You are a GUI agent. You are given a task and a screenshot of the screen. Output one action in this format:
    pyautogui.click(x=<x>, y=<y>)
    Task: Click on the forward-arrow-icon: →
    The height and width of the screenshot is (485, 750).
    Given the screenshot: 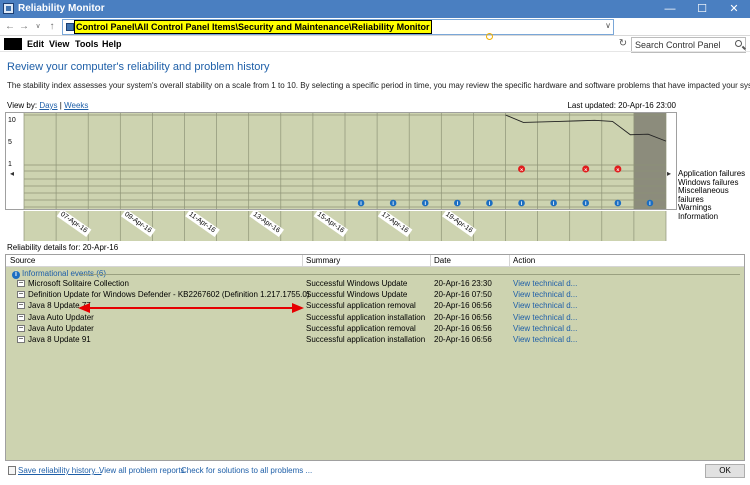 What is the action you would take?
    pyautogui.click(x=24, y=27)
    